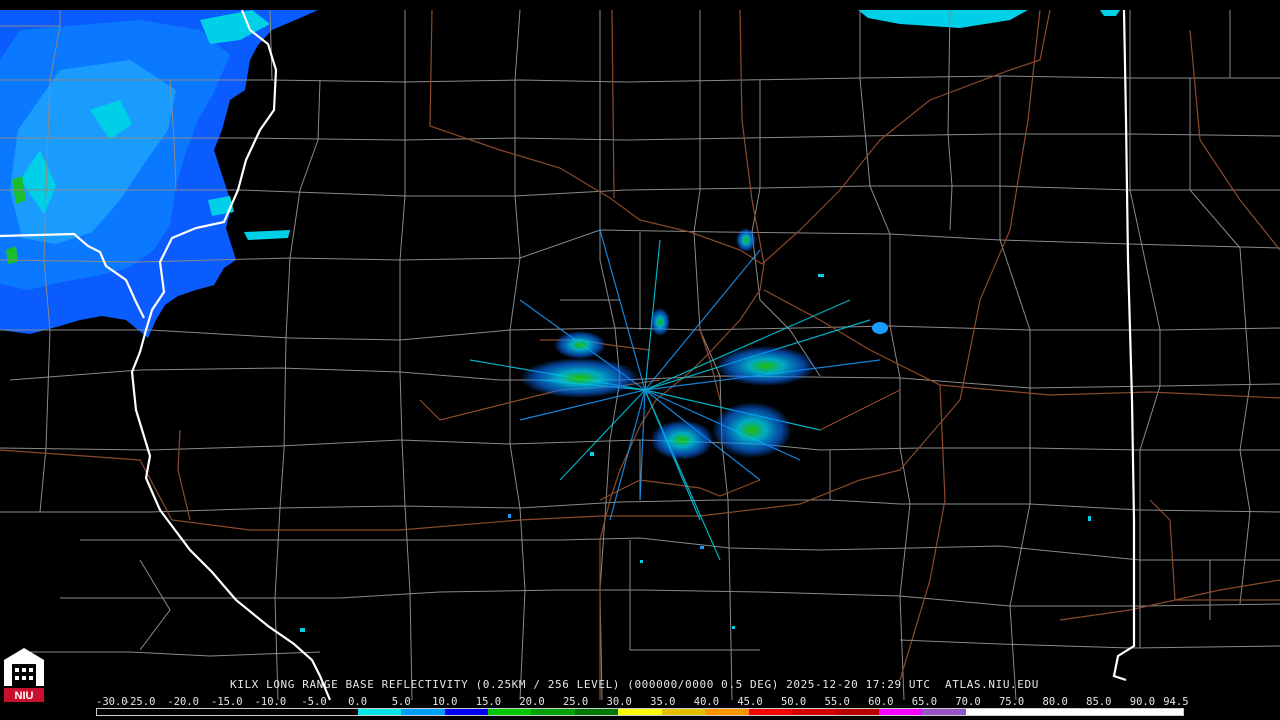 This screenshot has height=720, width=1280. What do you see at coordinates (159, 174) in the screenshot?
I see `precipitation-area-northwest` at bounding box center [159, 174].